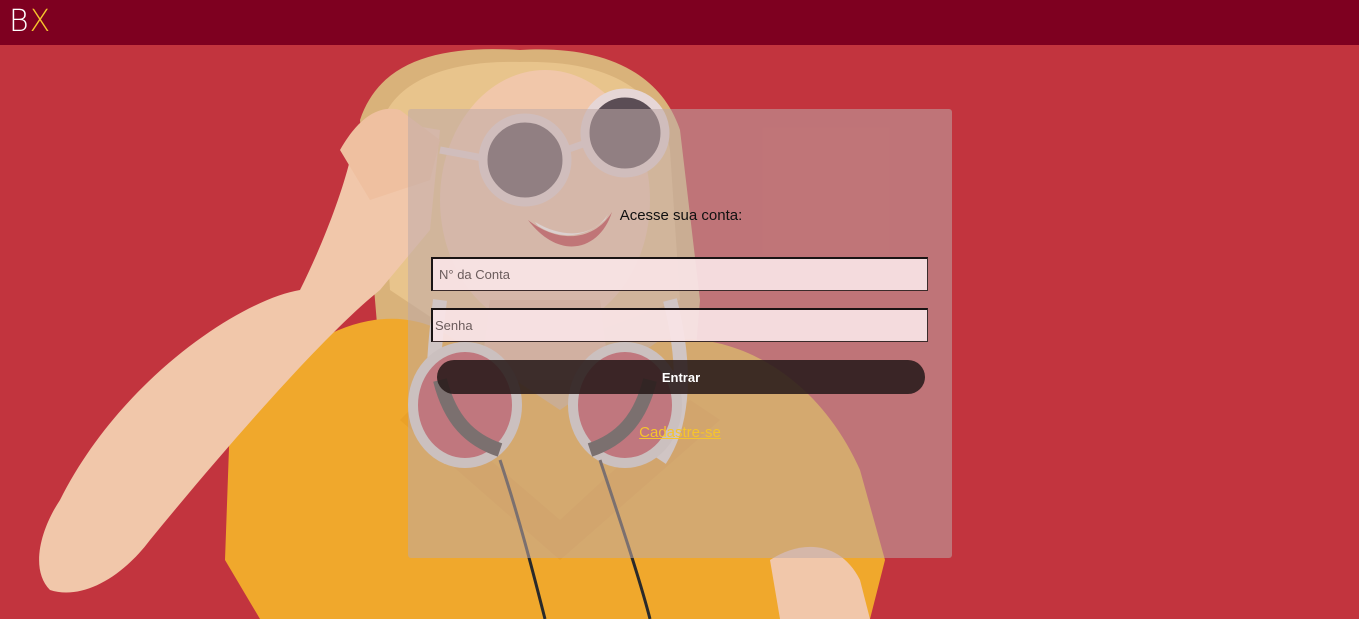  What do you see at coordinates (19, 21) in the screenshot?
I see `logo-letter-b: B` at bounding box center [19, 21].